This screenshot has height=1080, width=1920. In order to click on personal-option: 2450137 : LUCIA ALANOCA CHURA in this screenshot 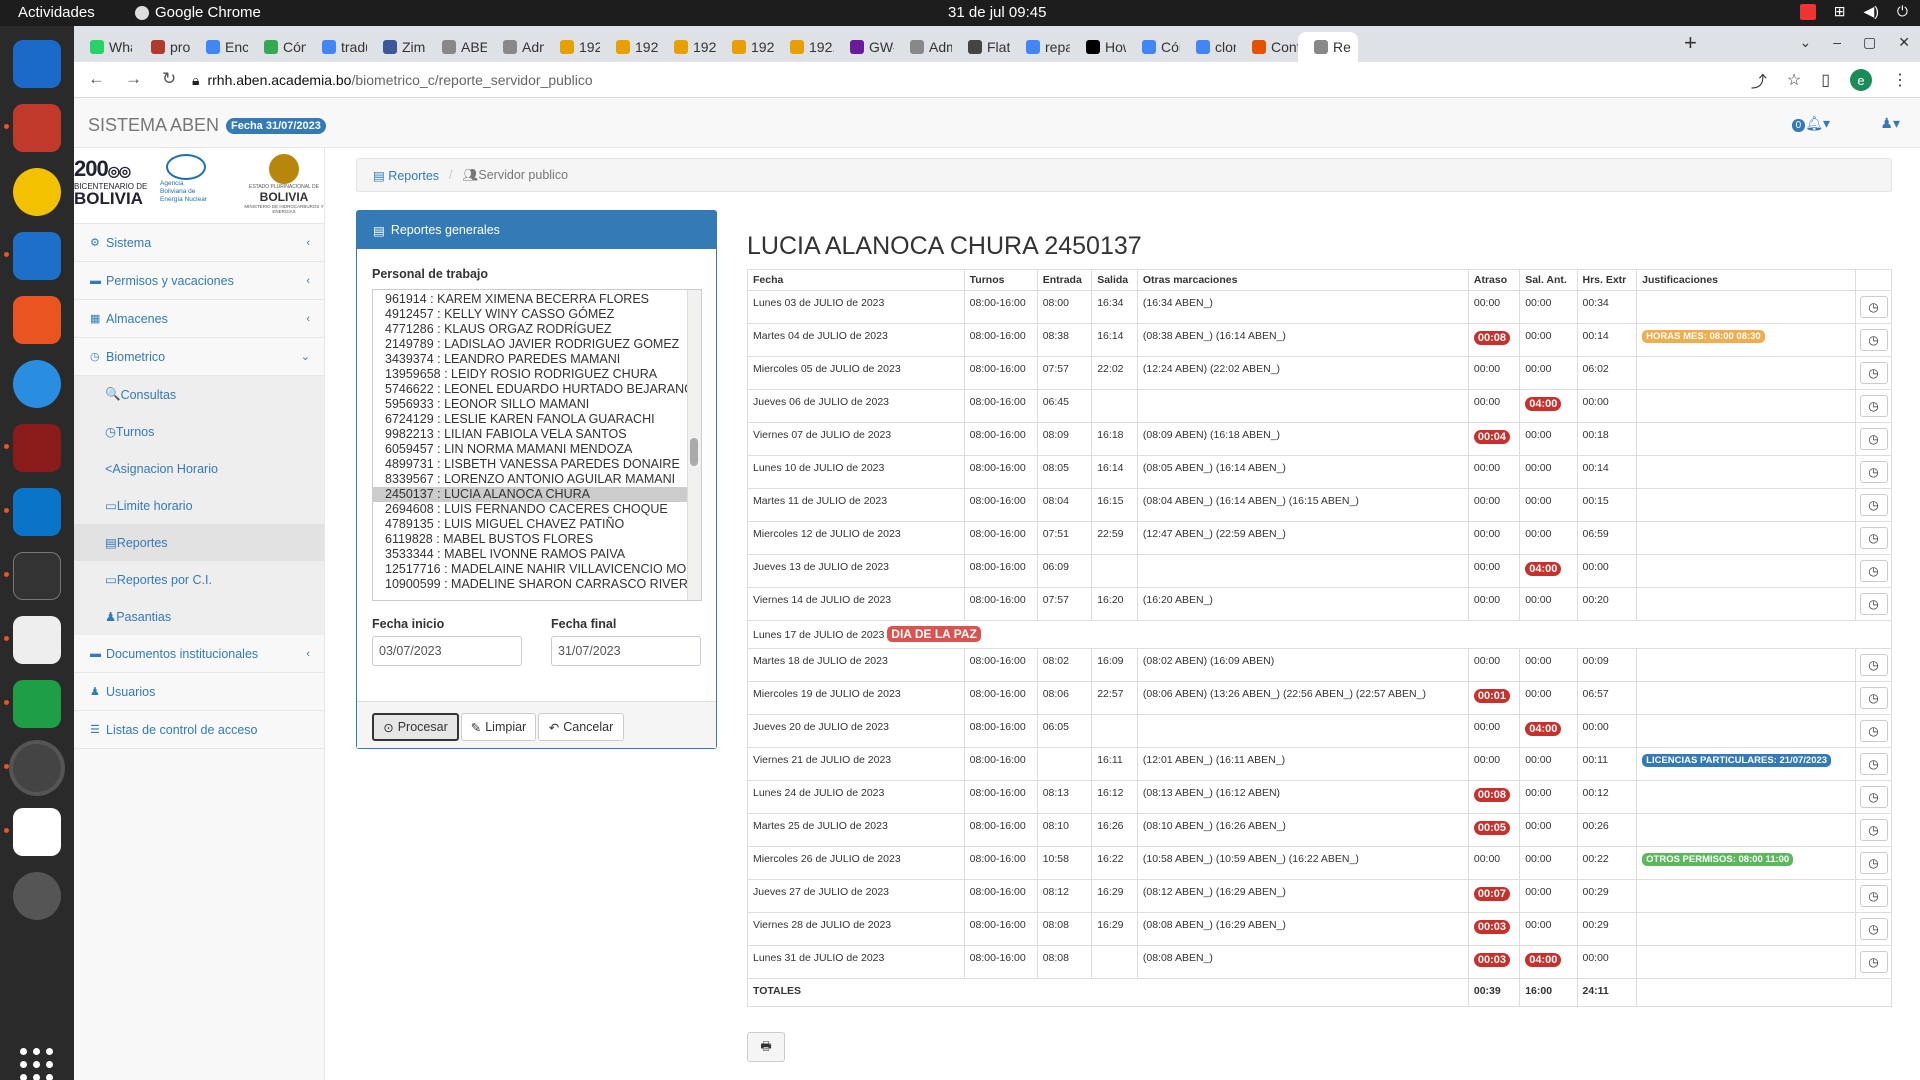, I will do `click(537, 494)`.